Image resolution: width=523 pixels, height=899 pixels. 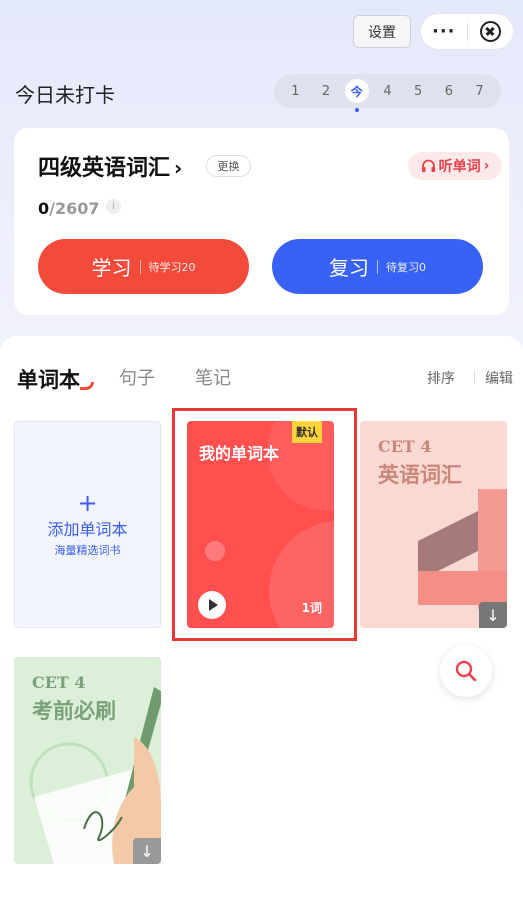 What do you see at coordinates (59, 682) in the screenshot?
I see `book-series: CET 4` at bounding box center [59, 682].